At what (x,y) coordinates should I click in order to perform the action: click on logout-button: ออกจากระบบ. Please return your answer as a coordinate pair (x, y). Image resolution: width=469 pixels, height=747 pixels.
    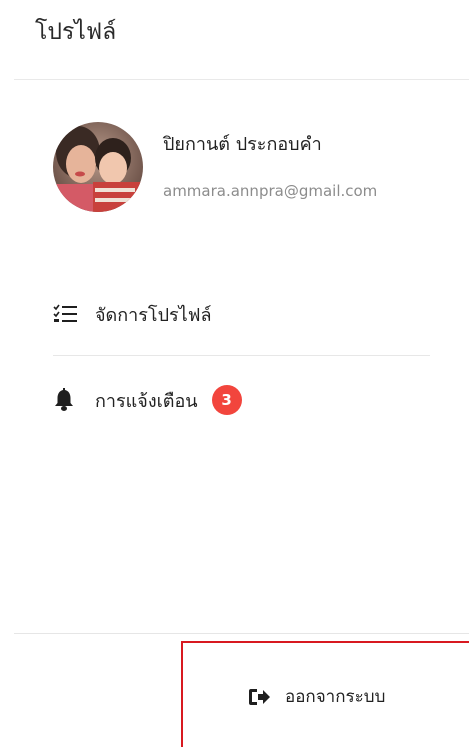
    Looking at the image, I should click on (317, 696).